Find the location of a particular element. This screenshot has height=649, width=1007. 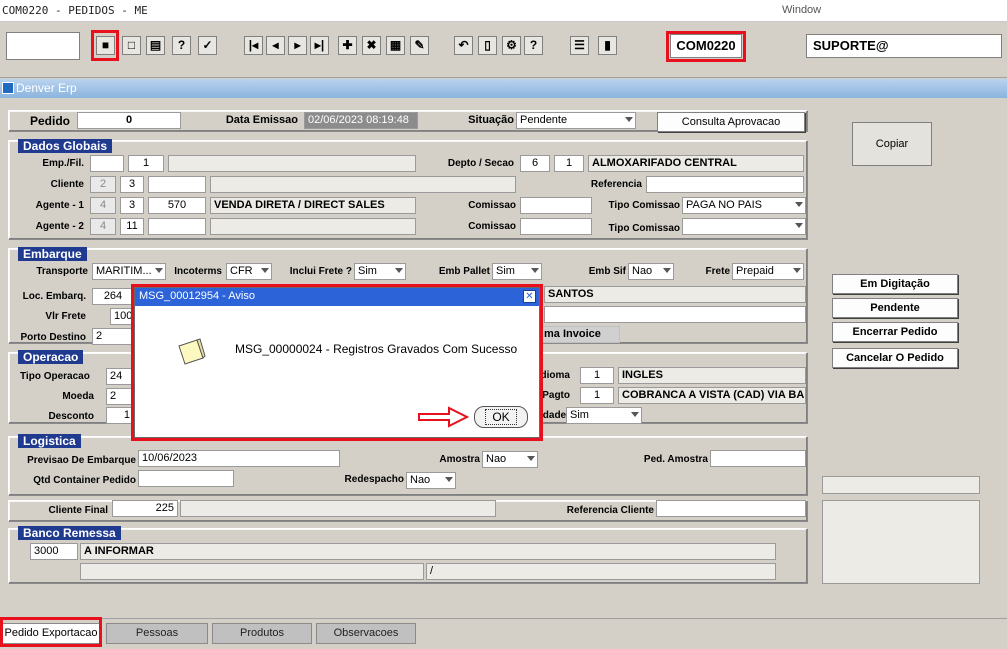

tipo-comissao2-select is located at coordinates (744, 226).